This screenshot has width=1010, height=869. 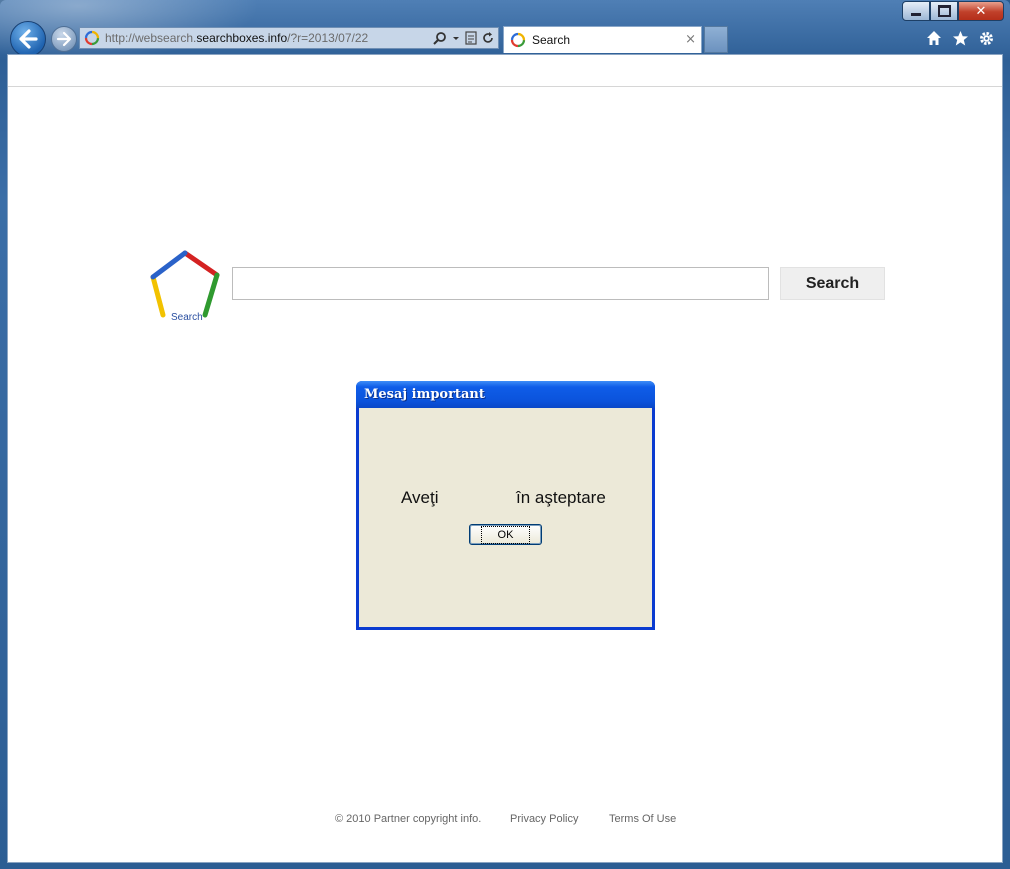 I want to click on site-favicon-icon, so click(x=92, y=38).